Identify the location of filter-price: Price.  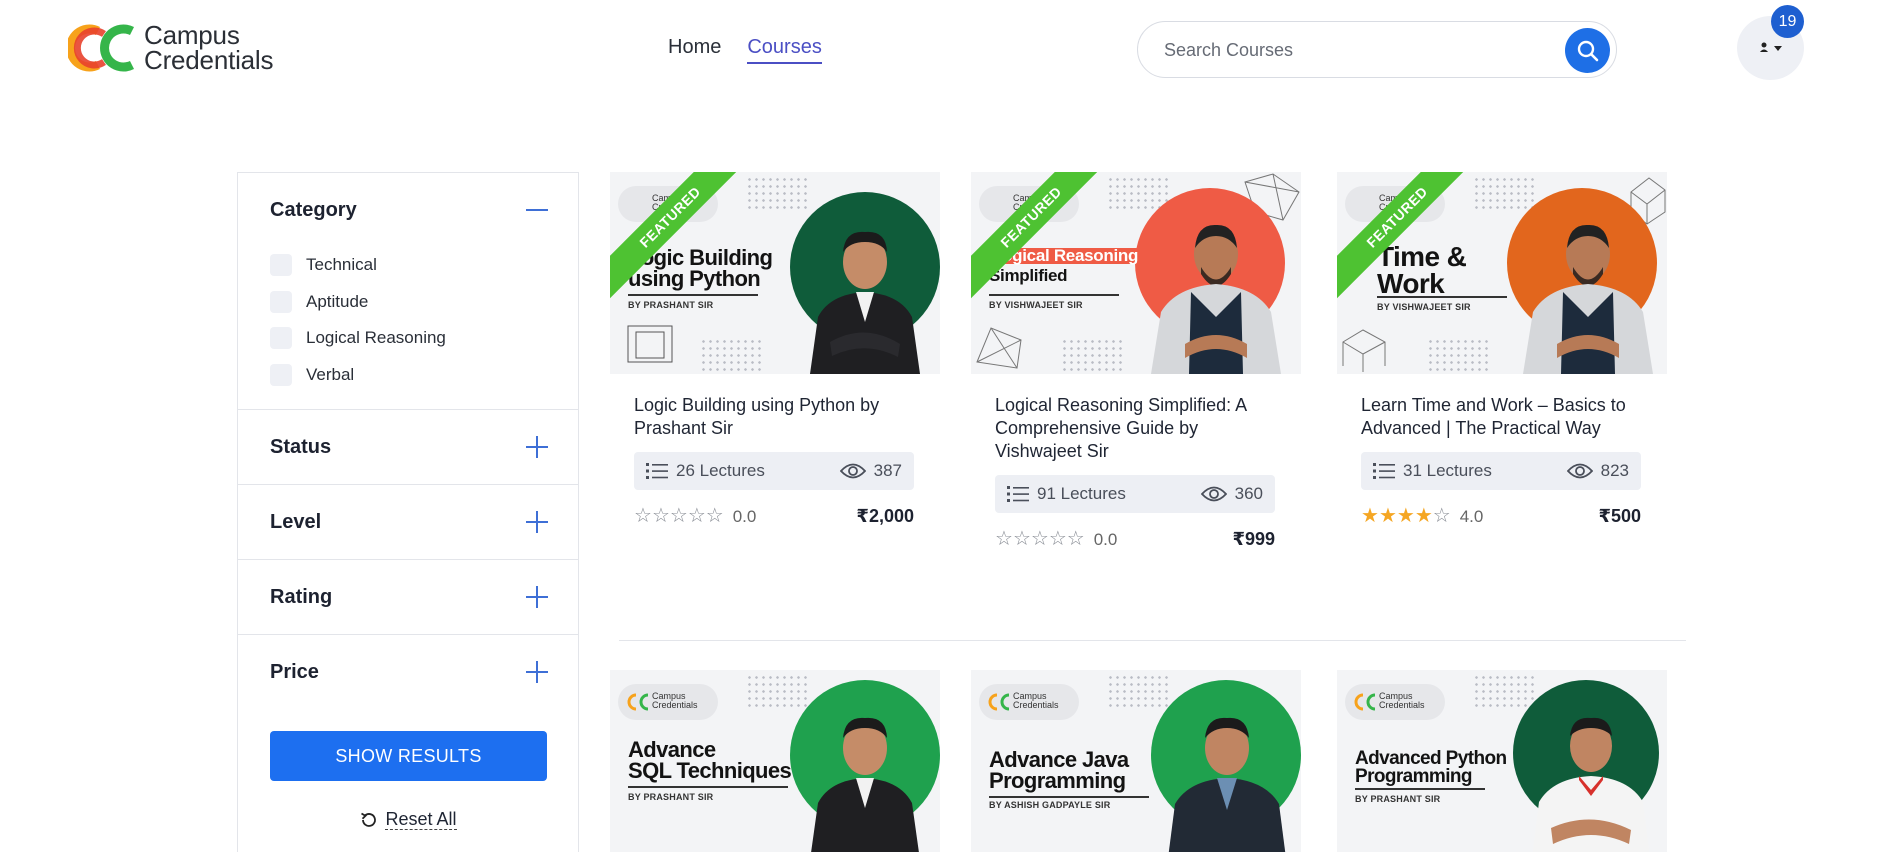
(408, 672).